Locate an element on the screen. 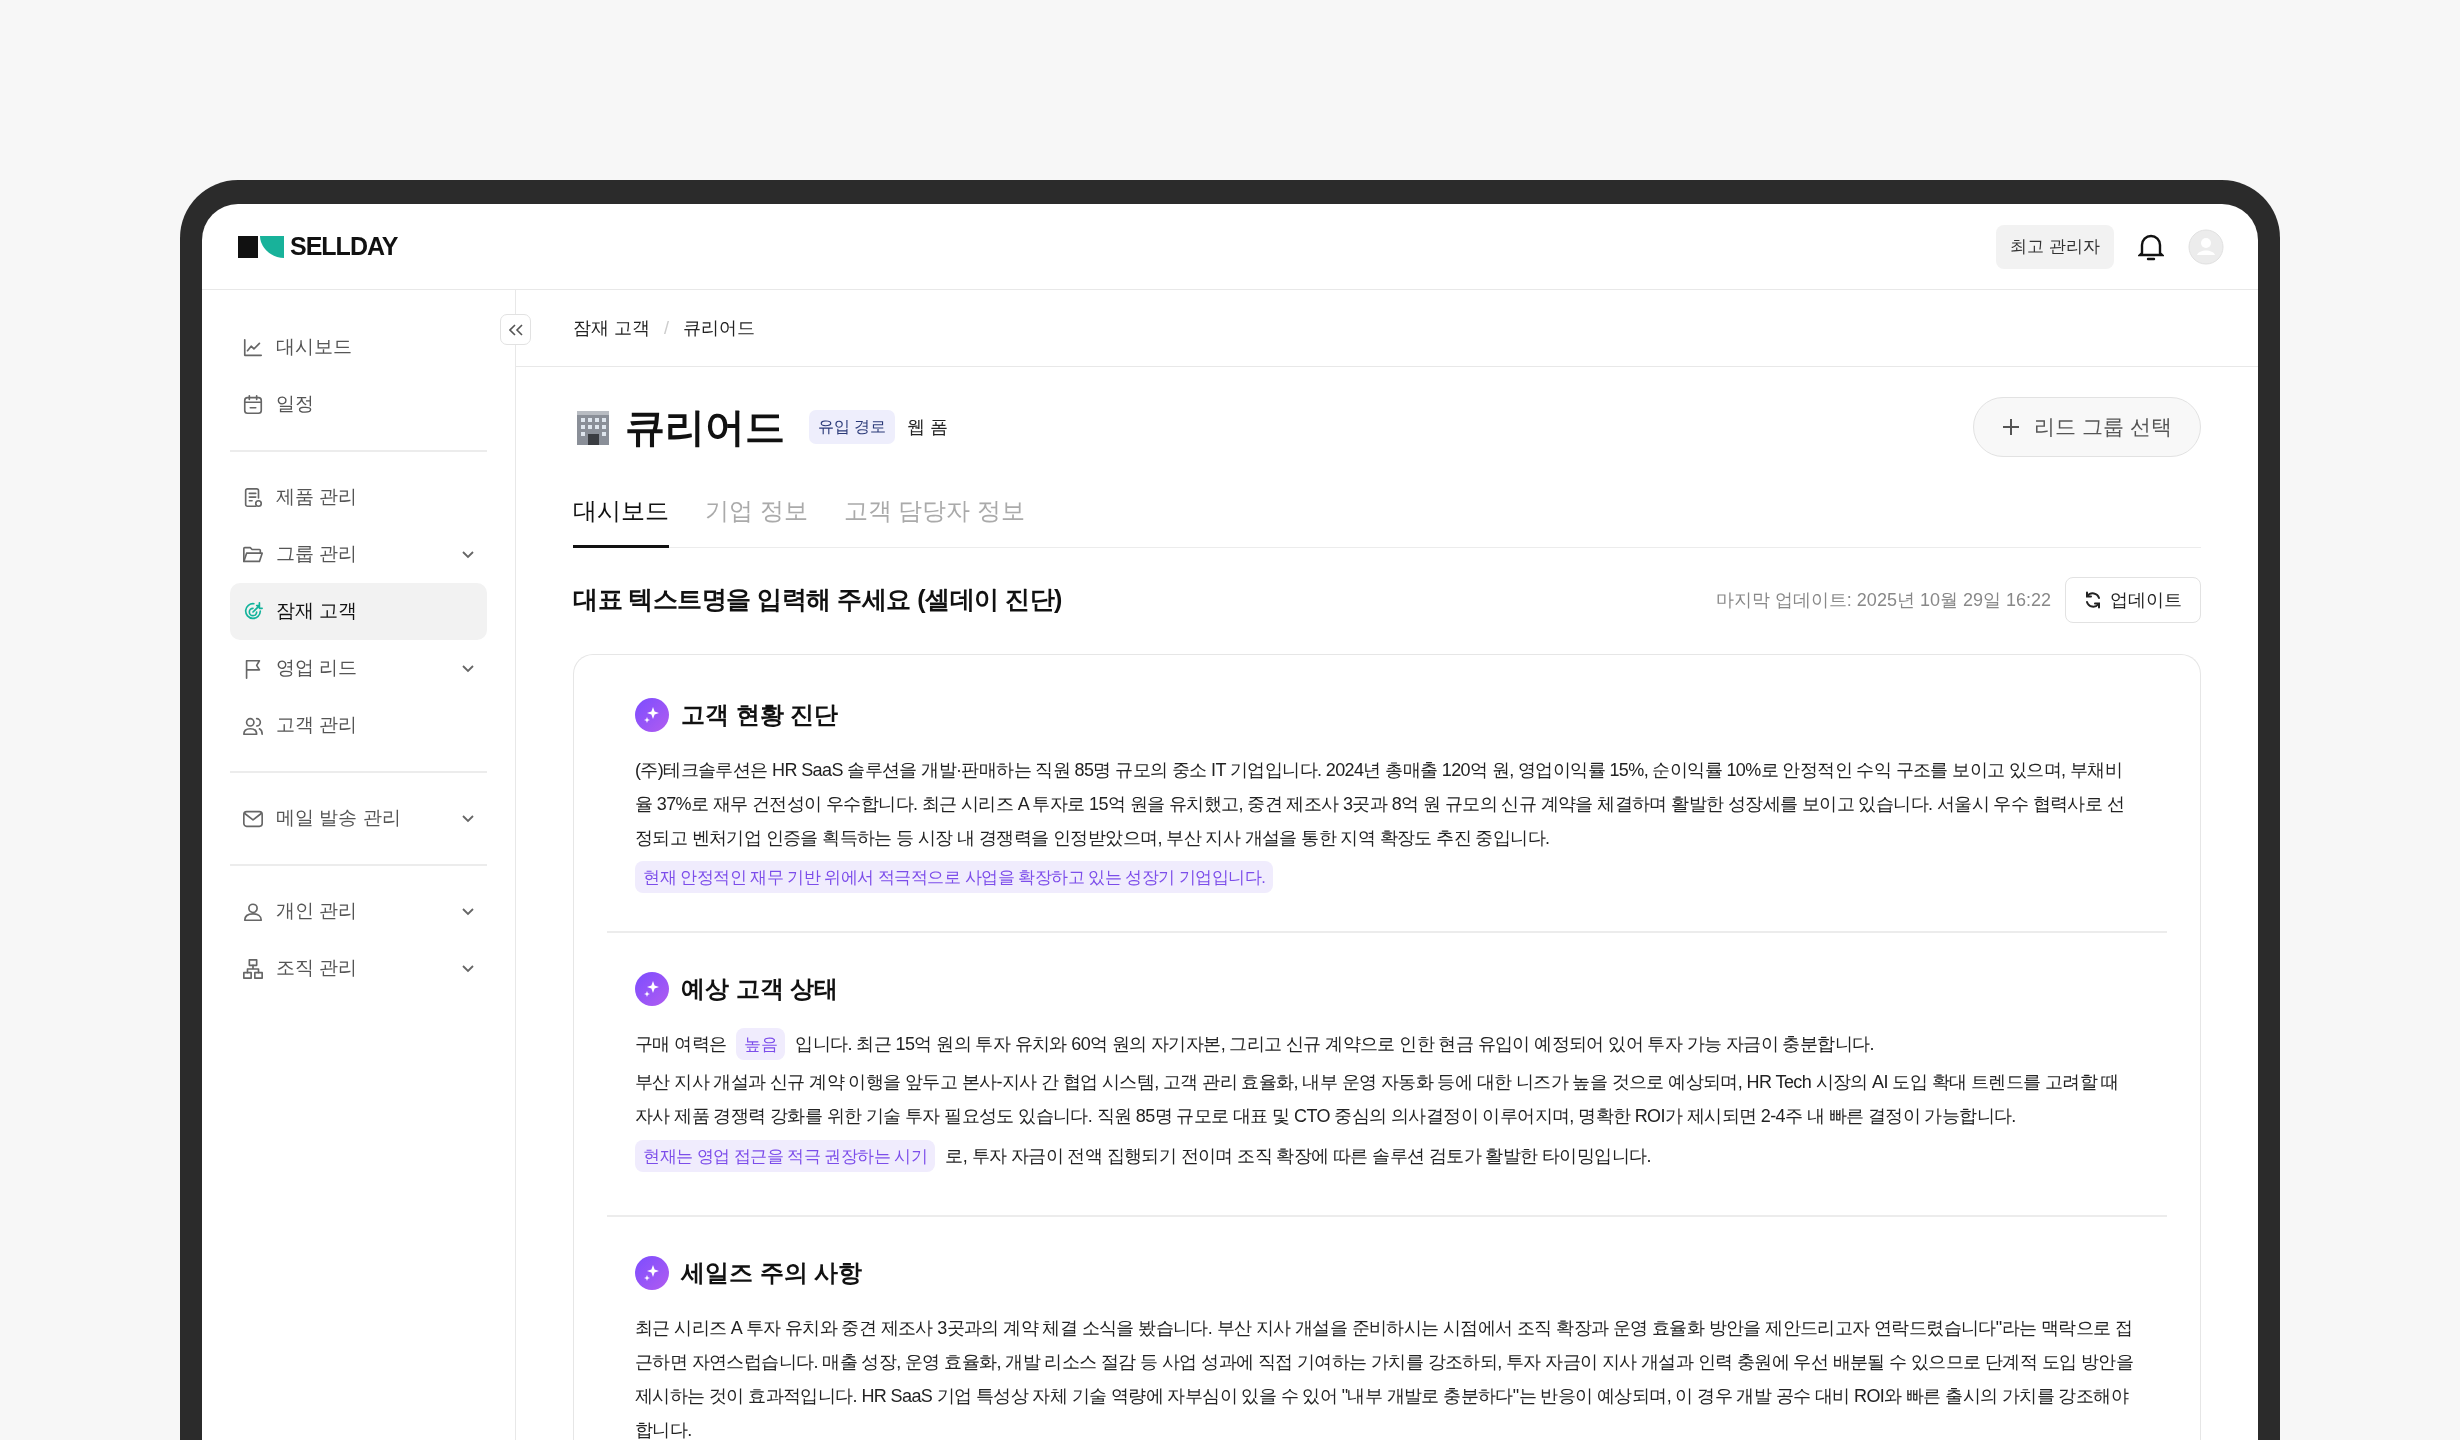  sidebar-item: 잠재 고객 is located at coordinates (358, 611).